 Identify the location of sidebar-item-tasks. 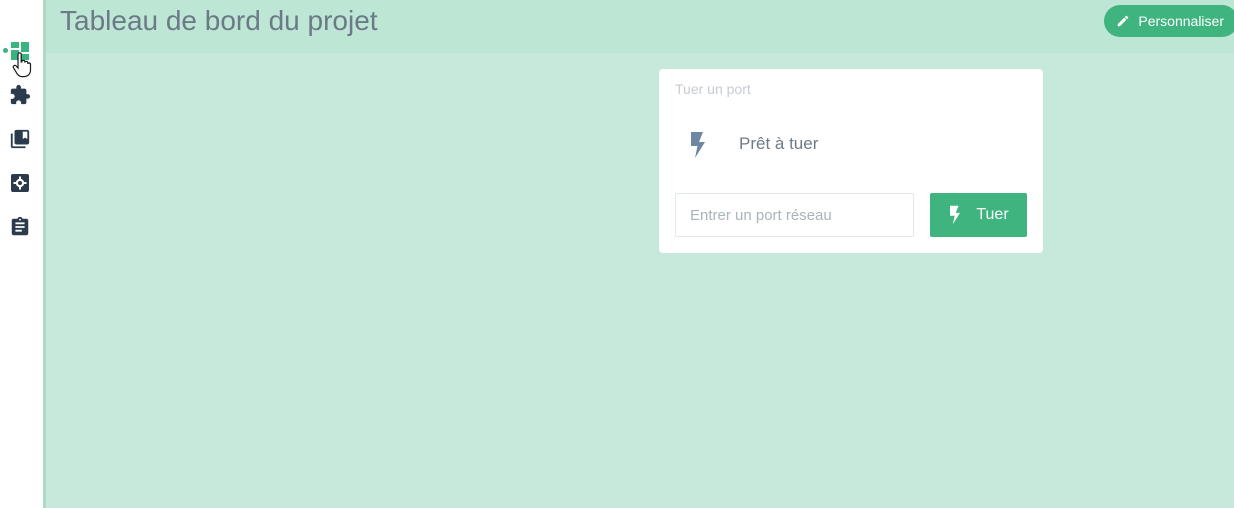
(20, 227).